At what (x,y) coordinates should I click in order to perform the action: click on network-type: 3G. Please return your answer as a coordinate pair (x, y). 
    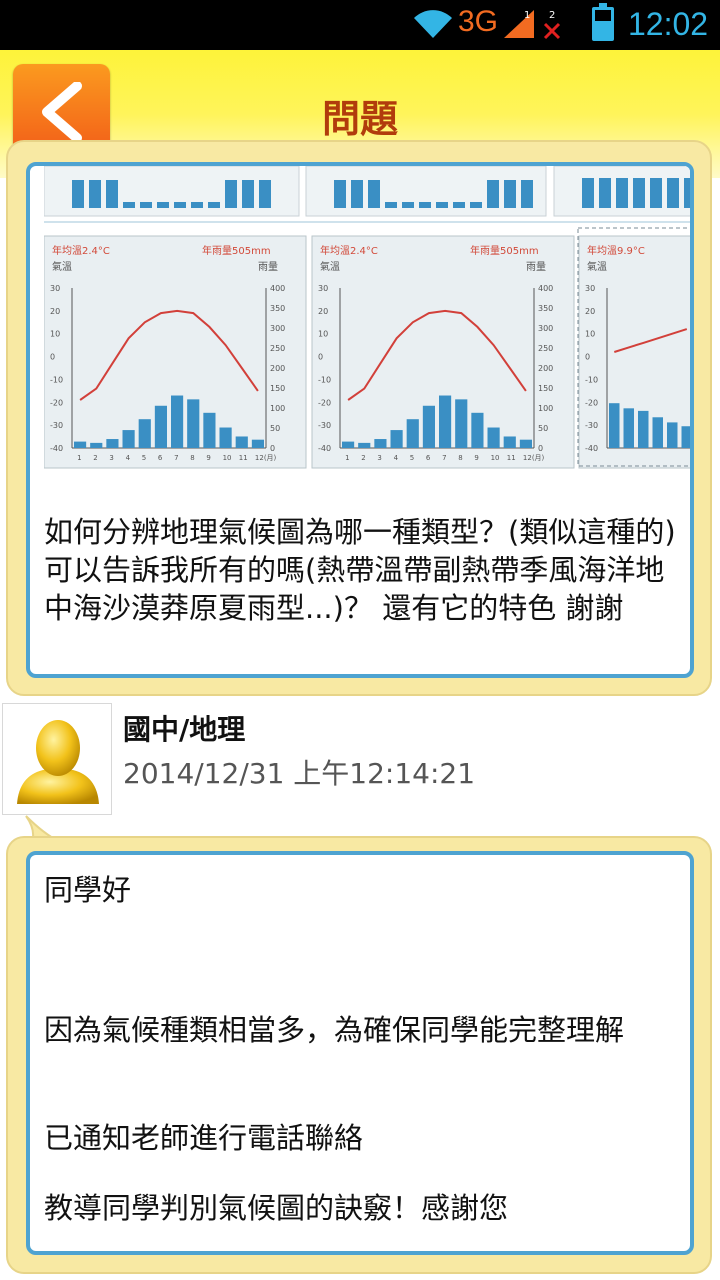
    Looking at the image, I should click on (478, 21).